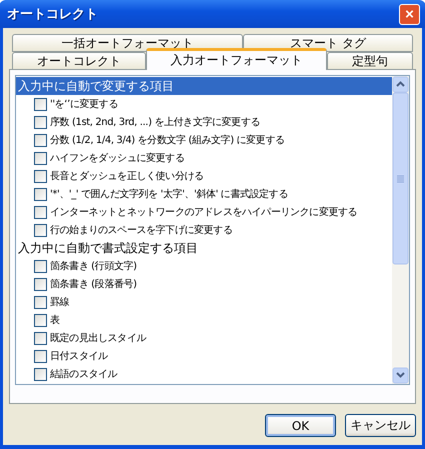 The image size is (425, 449). What do you see at coordinates (93, 284) in the screenshot?
I see `option-label: 箇条書き (段落番号)` at bounding box center [93, 284].